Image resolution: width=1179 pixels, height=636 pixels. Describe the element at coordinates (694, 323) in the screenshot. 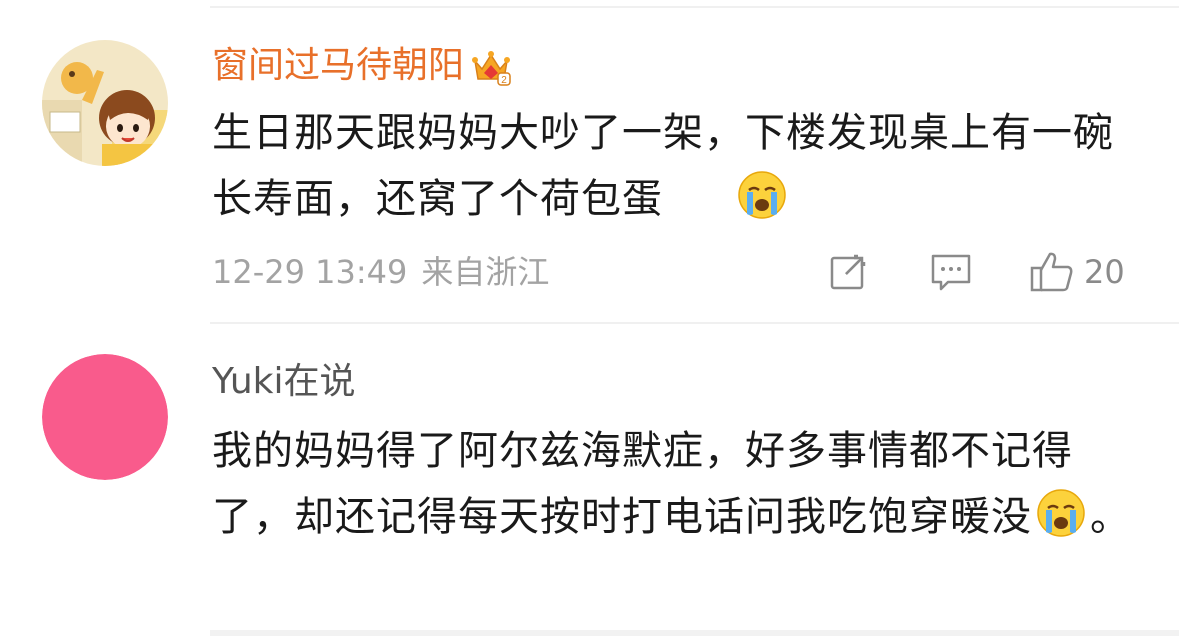

I see `comment-divider` at that location.